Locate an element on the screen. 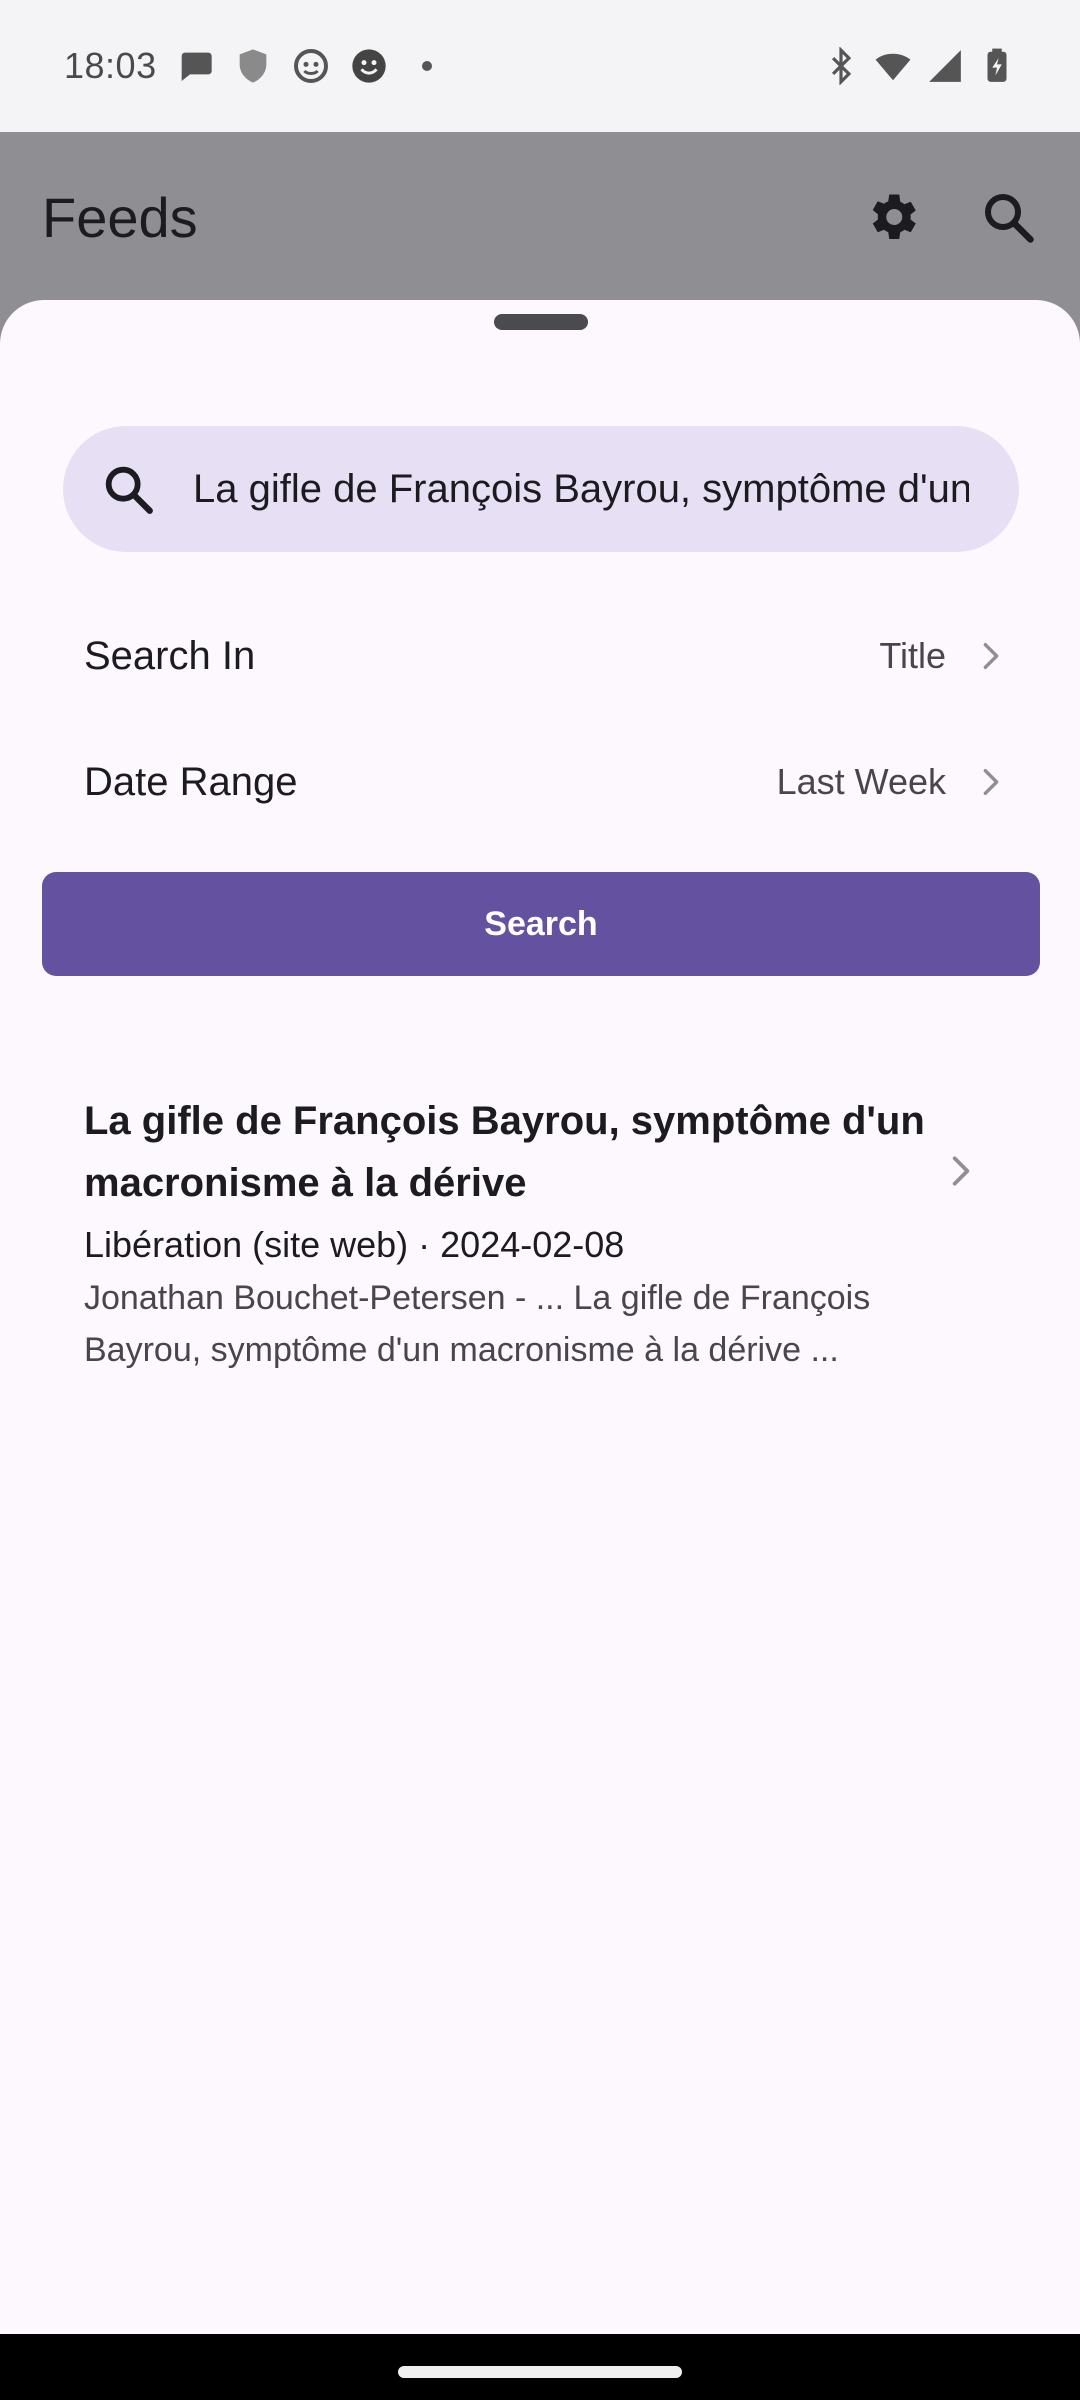 This screenshot has width=1080, height=2400. system-icons is located at coordinates (919, 66).